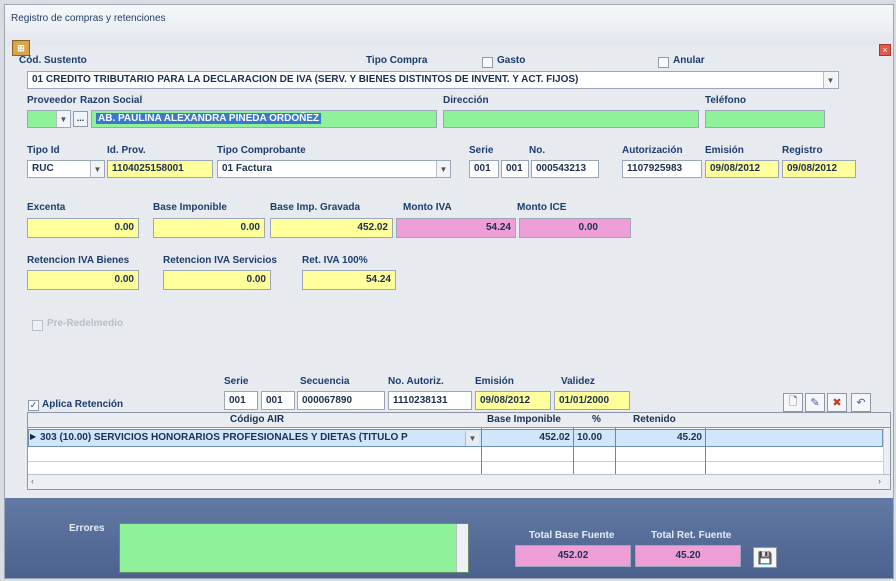 Image resolution: width=896 pixels, height=581 pixels. Describe the element at coordinates (331, 228) in the screenshot. I see `base-gravada-field: 452.02` at that location.